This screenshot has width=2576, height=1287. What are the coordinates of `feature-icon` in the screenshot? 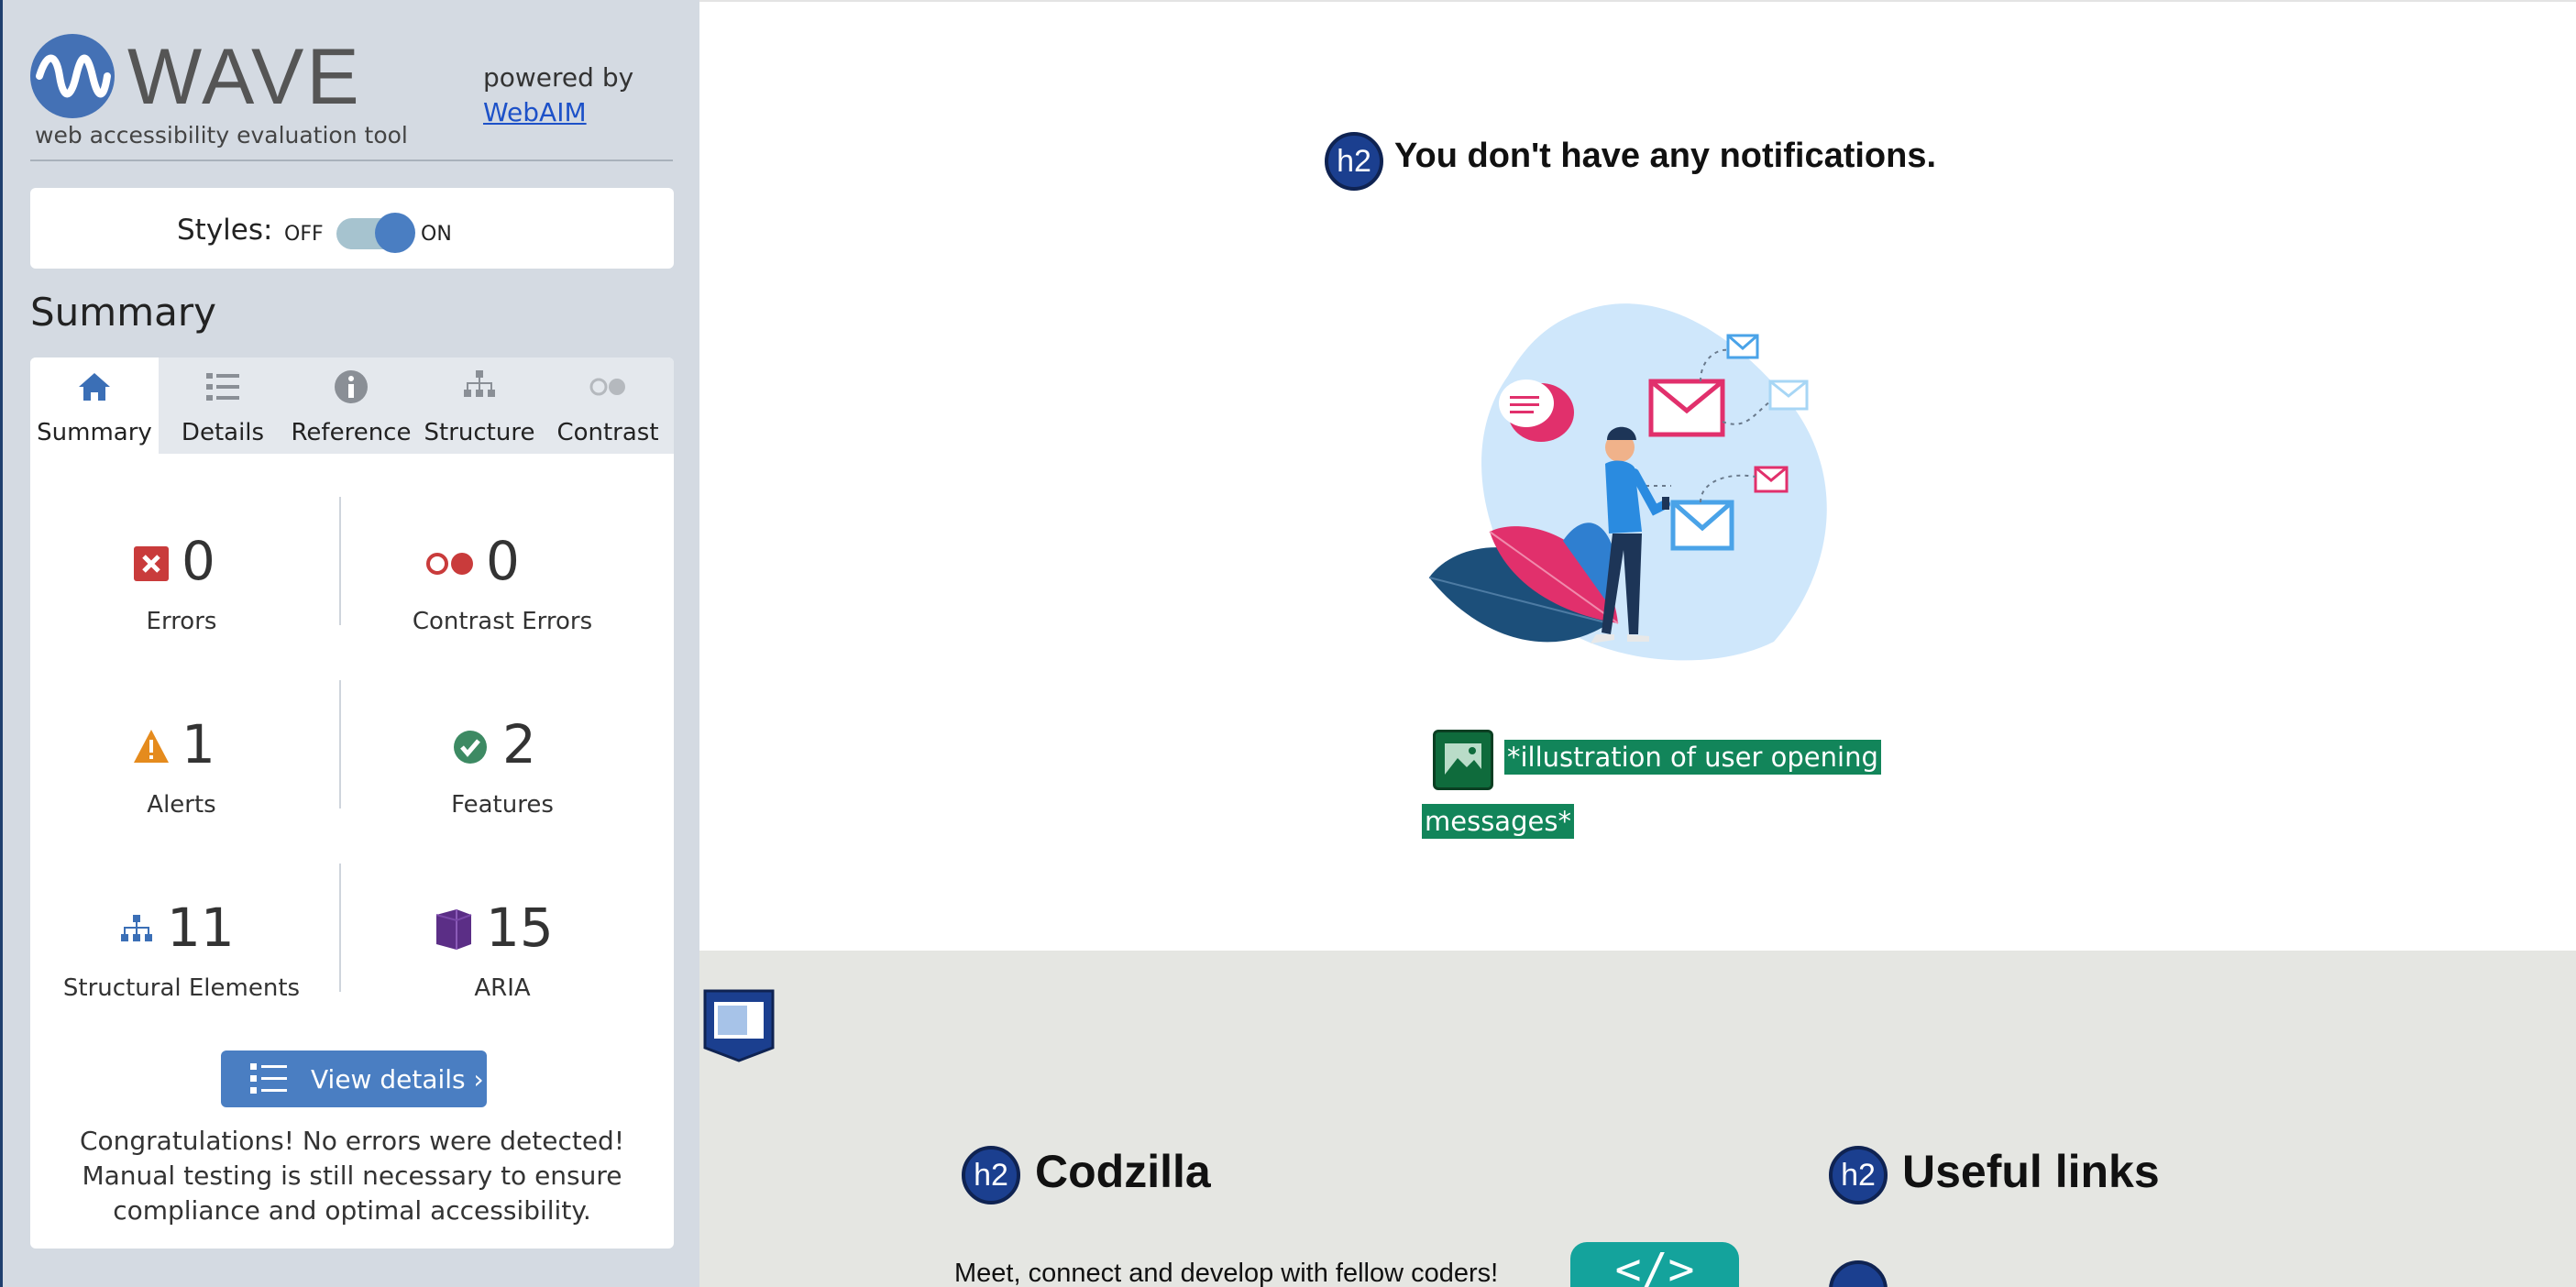 It's located at (471, 747).